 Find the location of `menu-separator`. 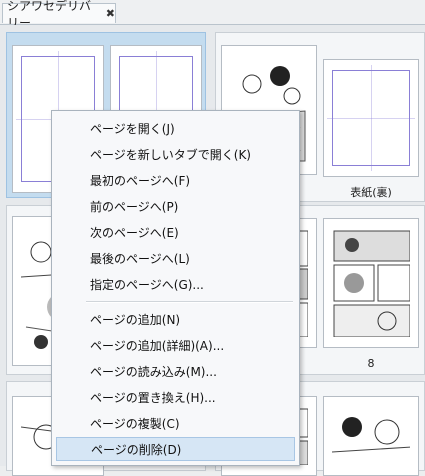

menu-separator is located at coordinates (189, 302).